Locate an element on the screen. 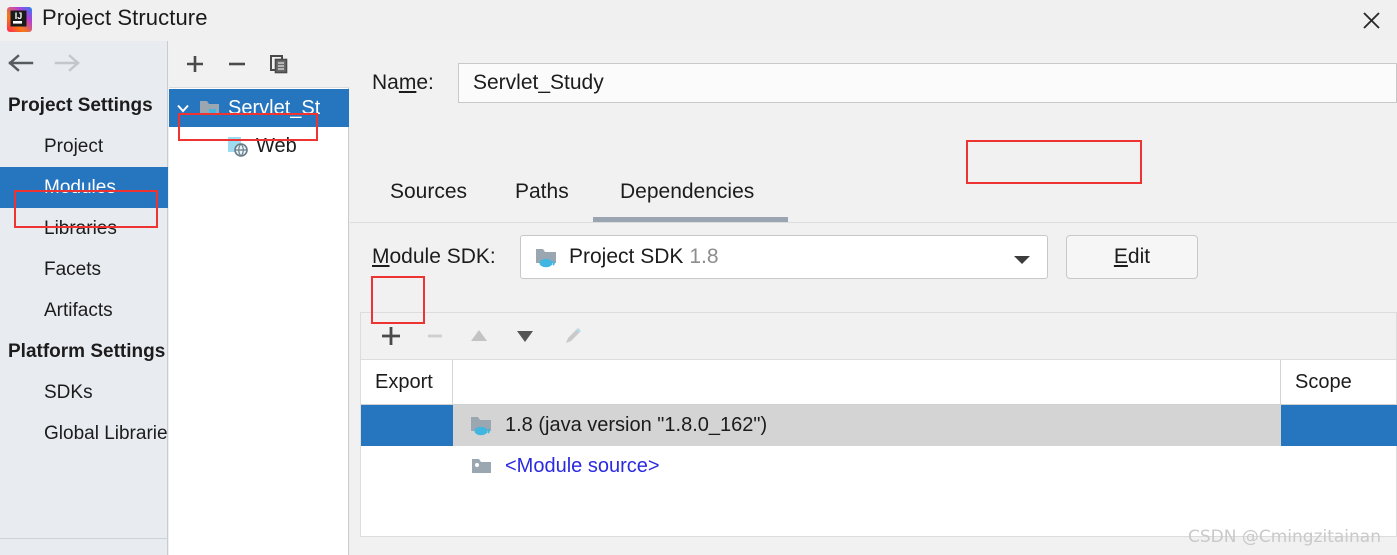  module-name-row: Name: Servlet_Study is located at coordinates (873, 84).